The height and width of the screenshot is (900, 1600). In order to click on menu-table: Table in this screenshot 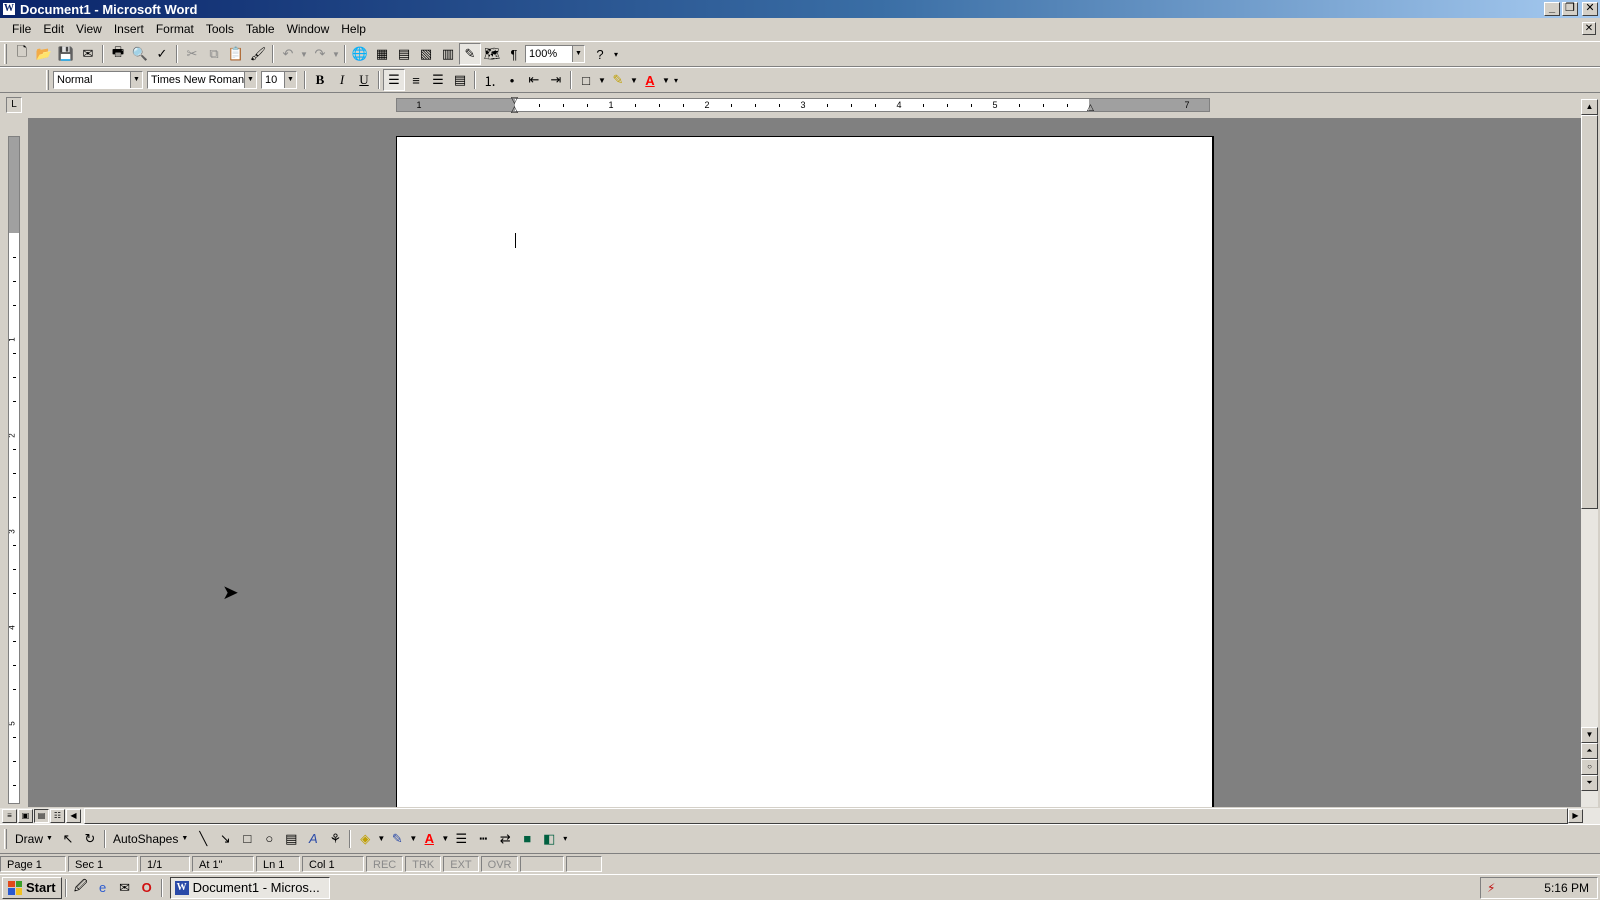, I will do `click(260, 29)`.